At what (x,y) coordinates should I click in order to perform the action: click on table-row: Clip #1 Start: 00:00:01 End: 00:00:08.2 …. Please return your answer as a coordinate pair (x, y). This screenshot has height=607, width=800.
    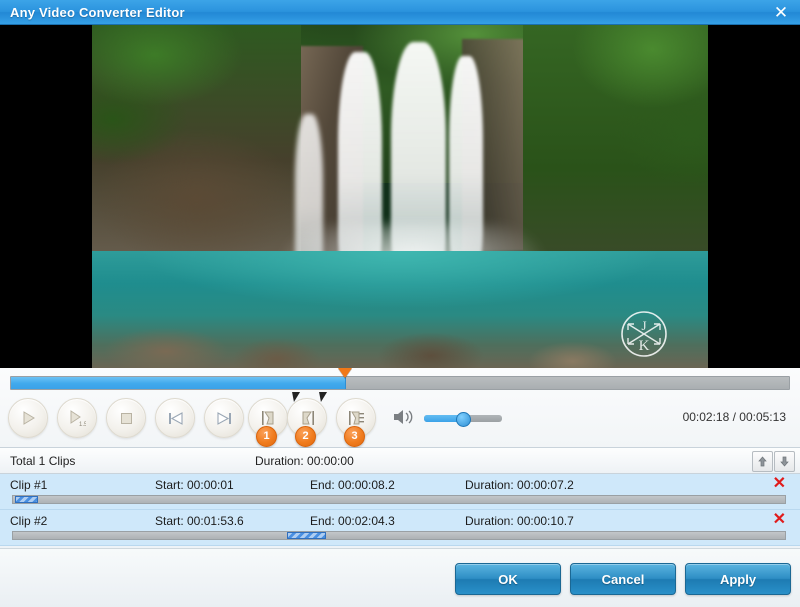
    Looking at the image, I should click on (400, 492).